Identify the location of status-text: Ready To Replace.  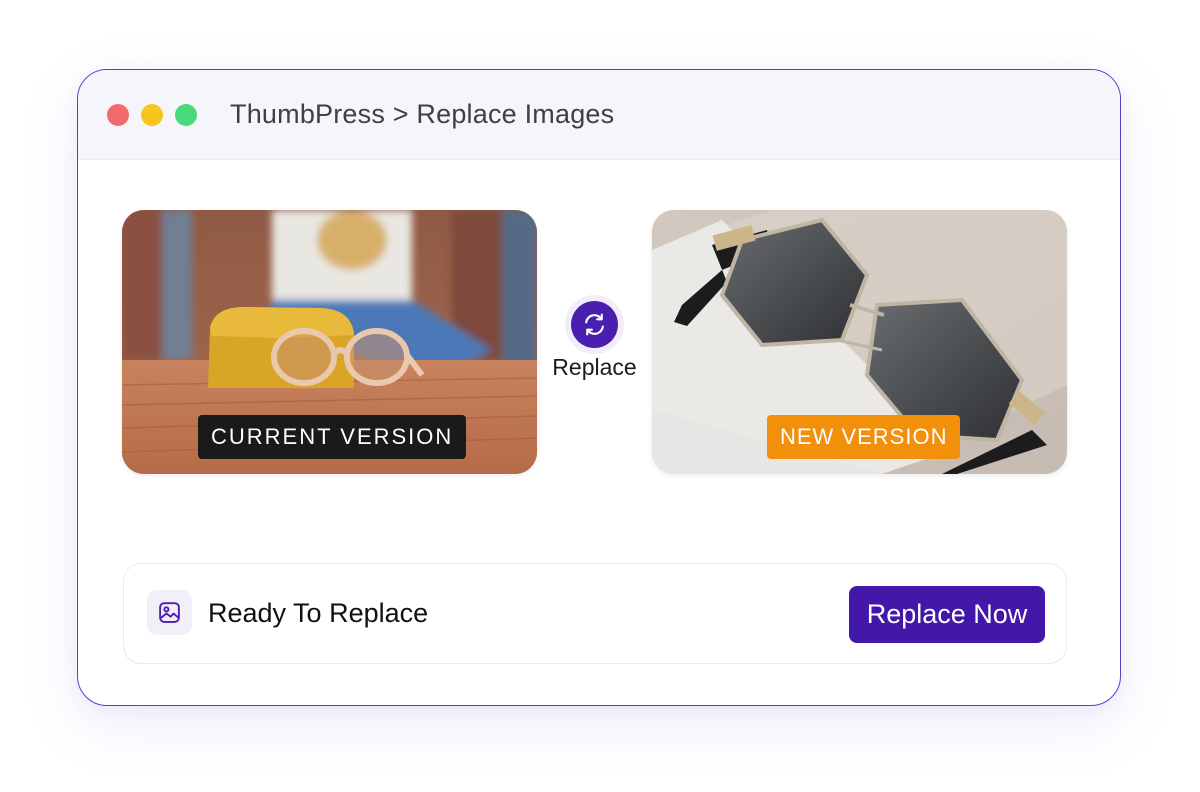
(318, 613).